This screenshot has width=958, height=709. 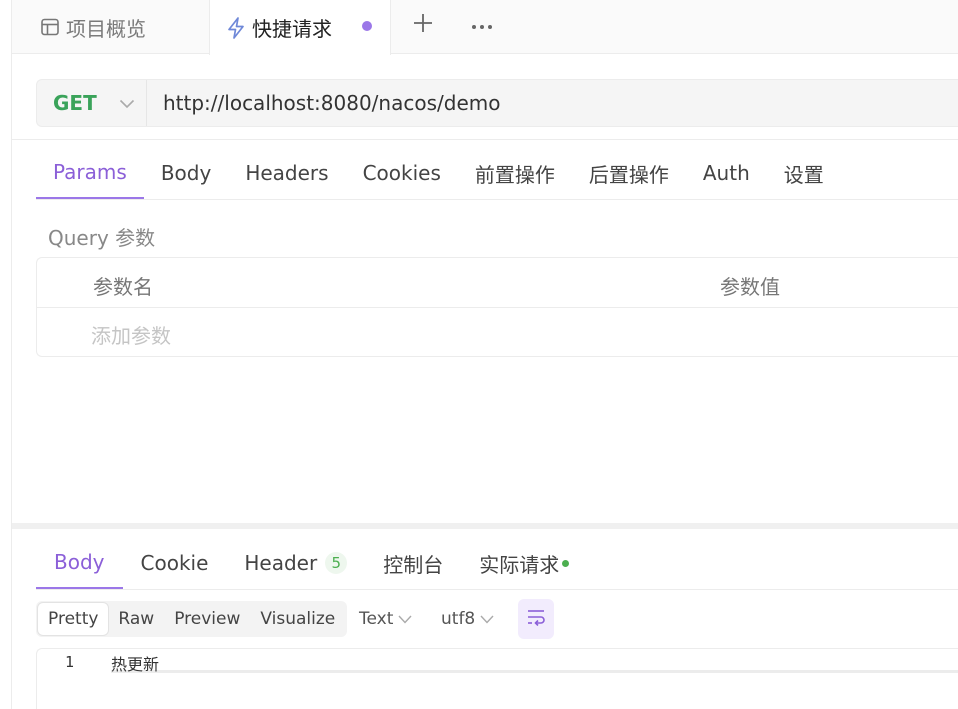 What do you see at coordinates (286, 173) in the screenshot?
I see `tab-headers: Headers` at bounding box center [286, 173].